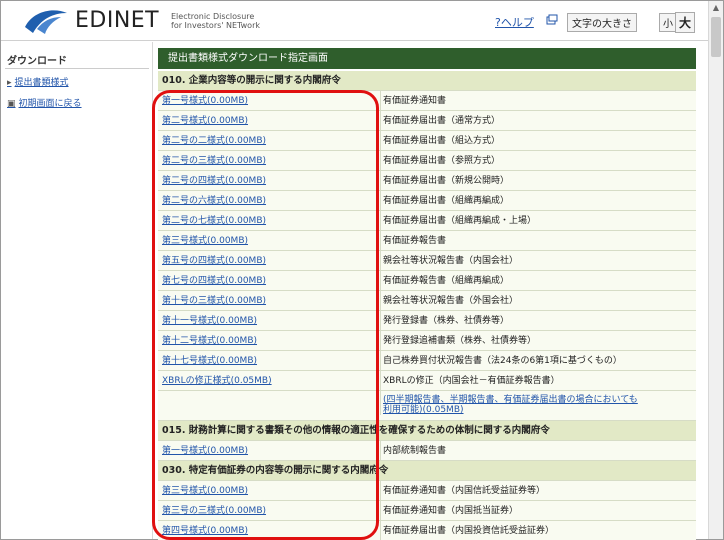 This screenshot has height=540, width=724. I want to click on form-download-link: 第三号の三様式(0.00MB), so click(268, 511).